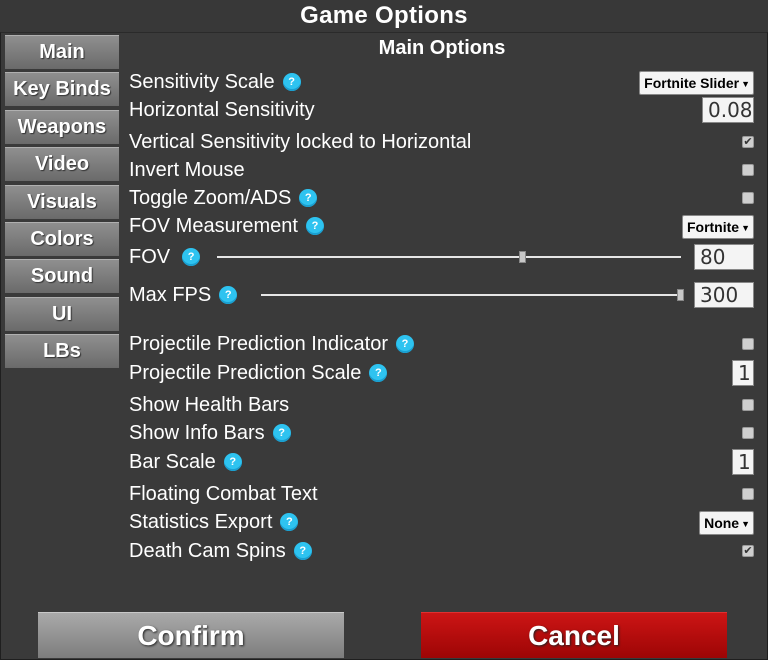 This screenshot has width=768, height=660. Describe the element at coordinates (713, 227) in the screenshot. I see `dropdown-value: Fortnite` at that location.